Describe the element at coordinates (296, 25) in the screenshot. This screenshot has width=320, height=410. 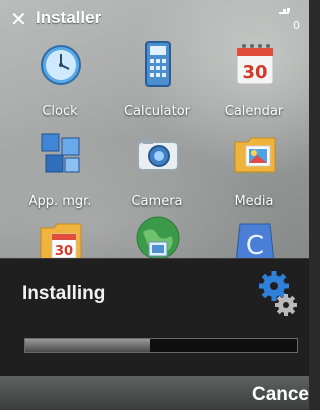
I see `signal-digit: 0` at that location.